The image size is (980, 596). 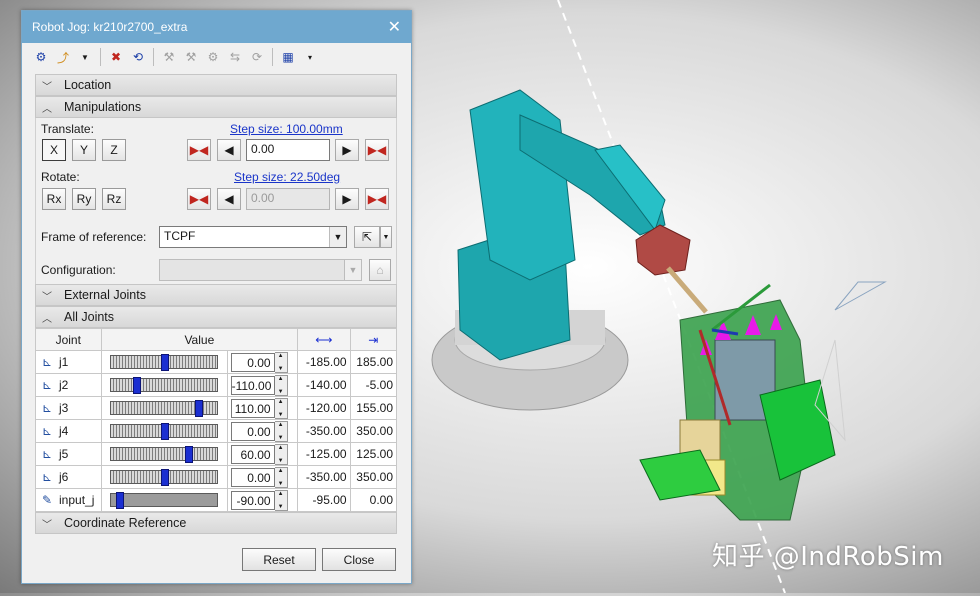 I want to click on disabled-icon-3: ⚙, so click(x=213, y=57).